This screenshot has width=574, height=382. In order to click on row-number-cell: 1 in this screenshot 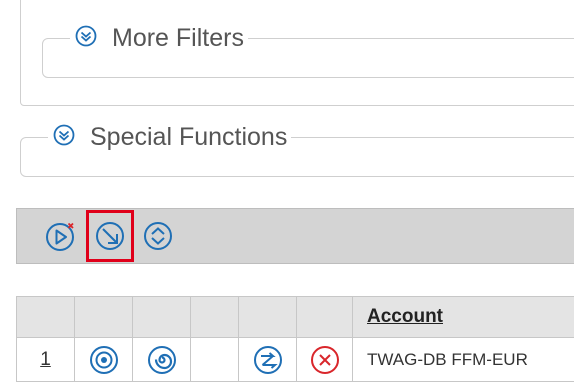, I will do `click(46, 360)`.